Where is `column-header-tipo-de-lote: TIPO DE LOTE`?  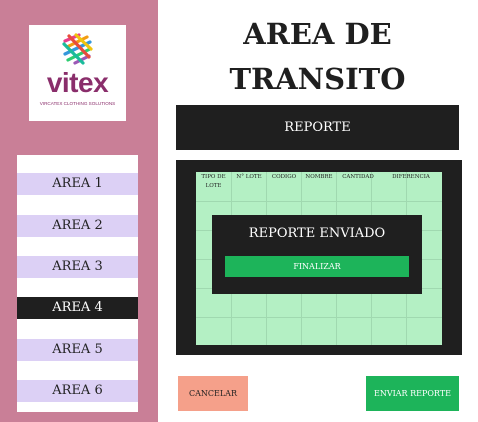 column-header-tipo-de-lote: TIPO DE LOTE is located at coordinates (213, 181).